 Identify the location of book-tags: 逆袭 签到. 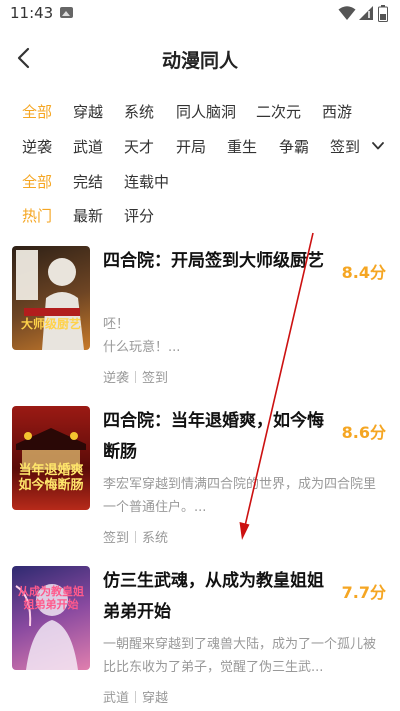
(135, 376).